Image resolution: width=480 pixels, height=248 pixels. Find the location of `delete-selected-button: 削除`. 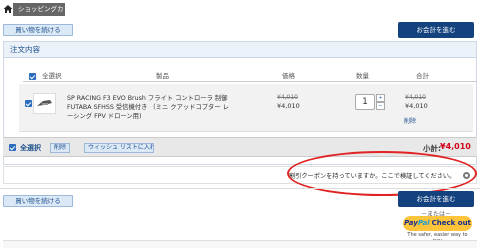

delete-selected-button: 削除 is located at coordinates (60, 148).